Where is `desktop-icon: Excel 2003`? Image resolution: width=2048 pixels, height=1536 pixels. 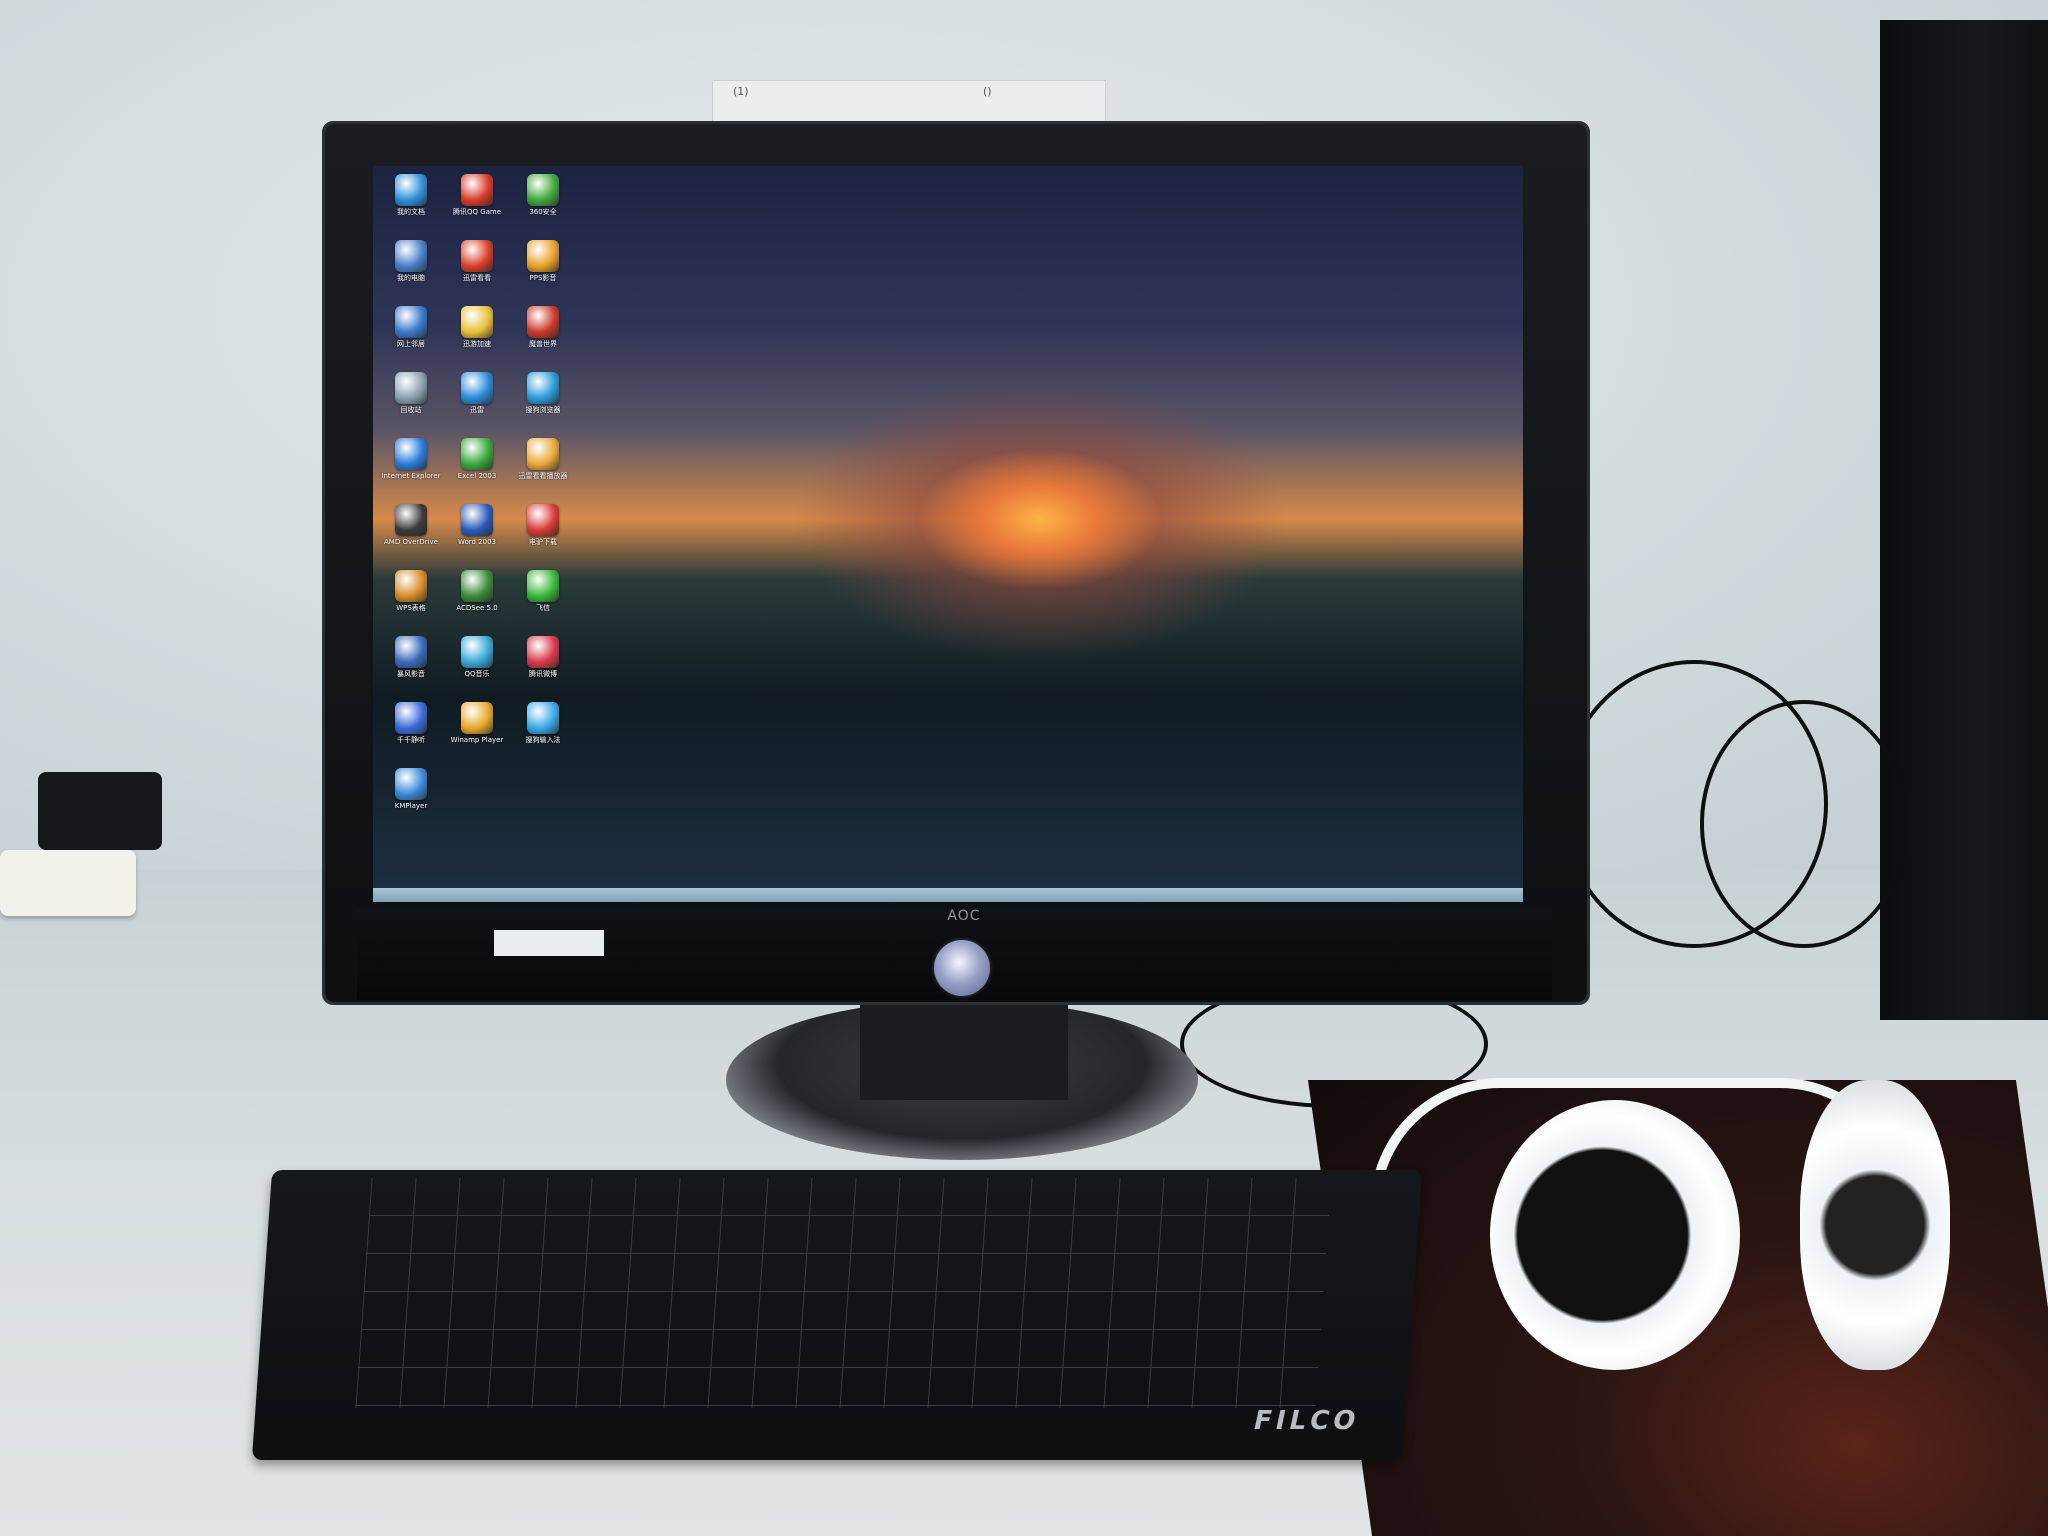 desktop-icon: Excel 2003 is located at coordinates (477, 467).